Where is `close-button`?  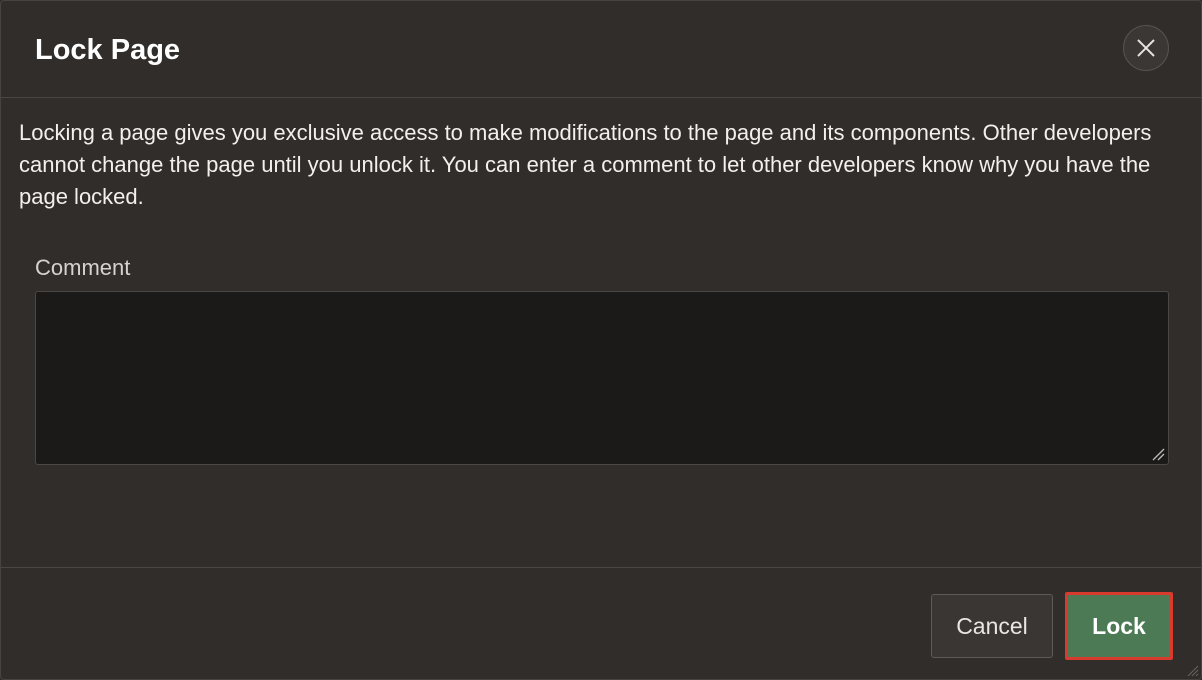 close-button is located at coordinates (1146, 48).